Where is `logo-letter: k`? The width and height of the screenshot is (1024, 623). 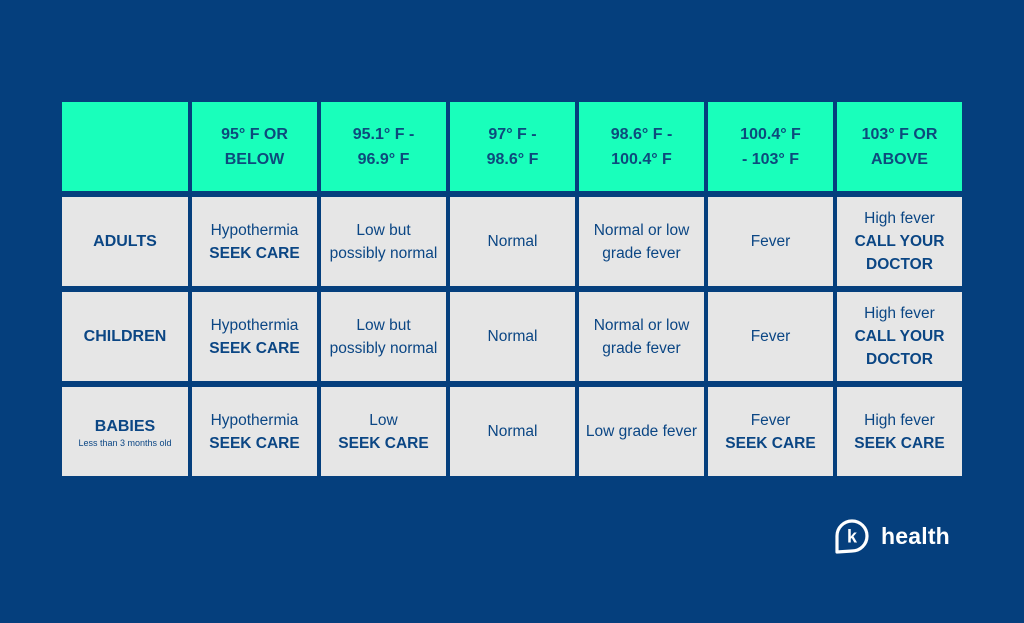 logo-letter: k is located at coordinates (852, 537).